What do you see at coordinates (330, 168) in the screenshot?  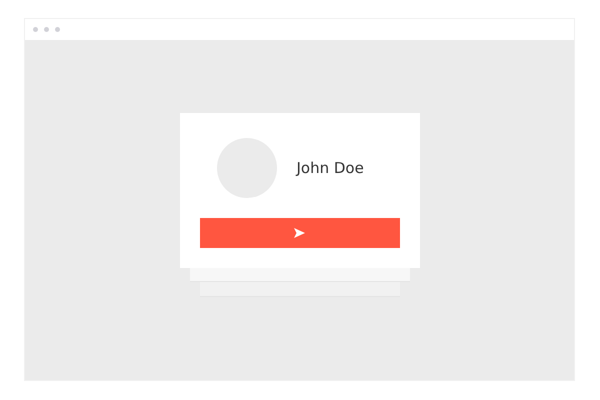 I see `profile-name: John Doe` at bounding box center [330, 168].